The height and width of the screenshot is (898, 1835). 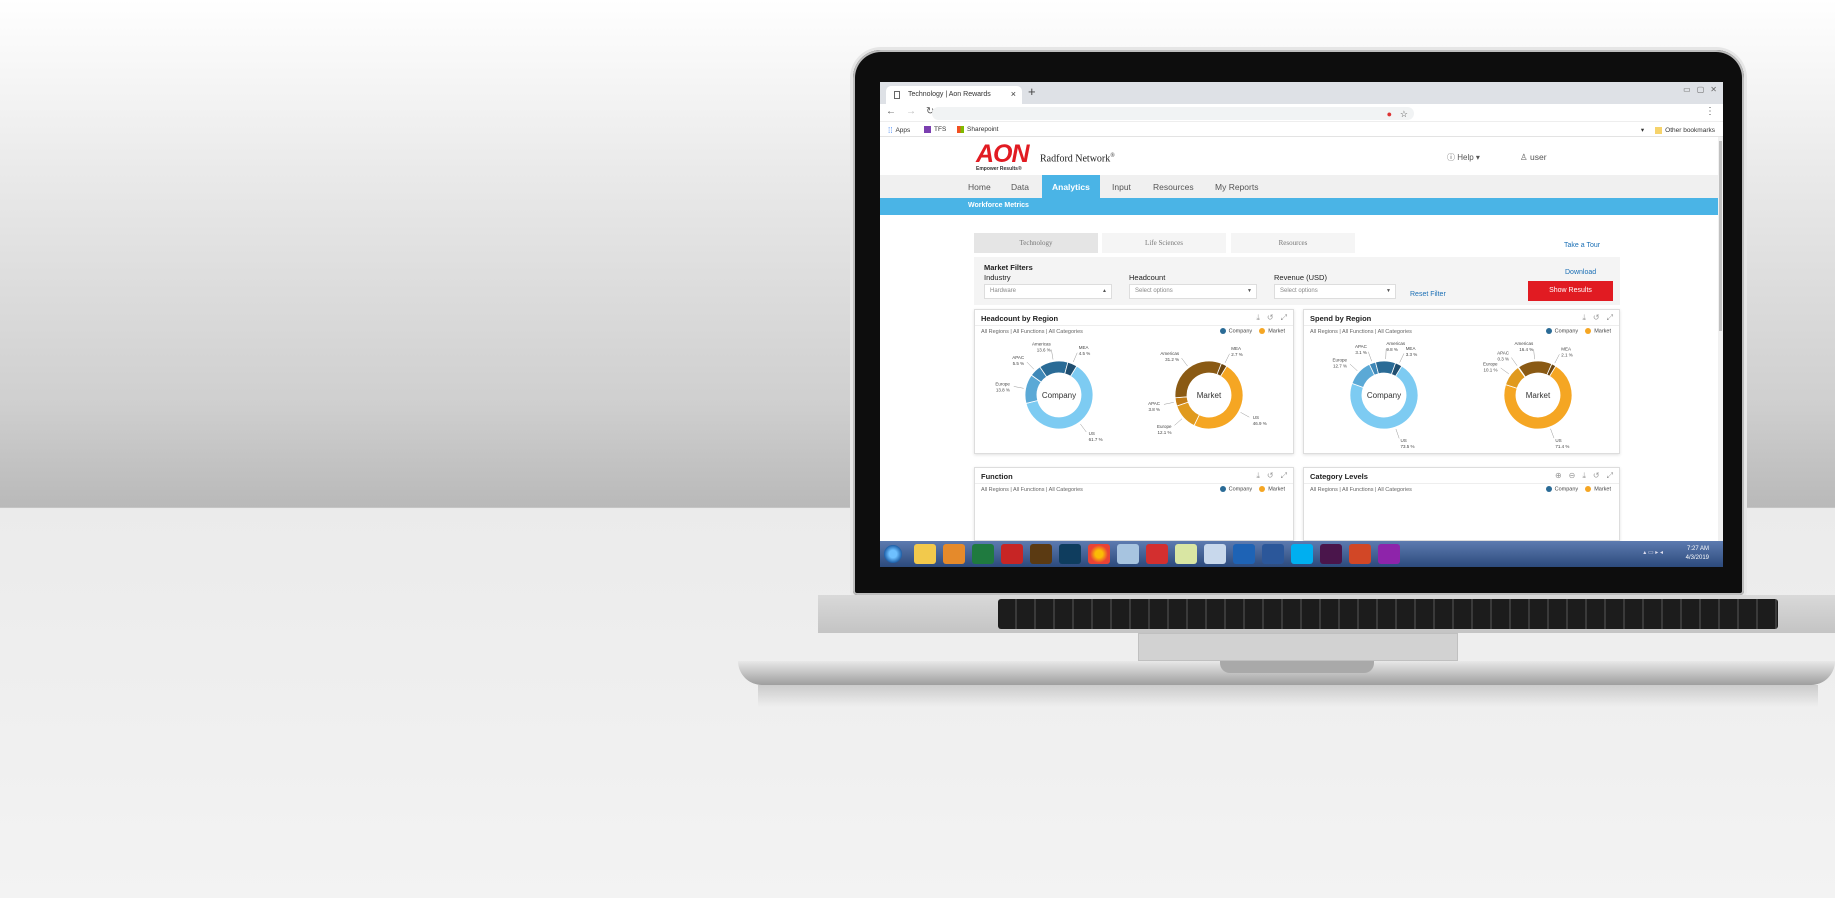 What do you see at coordinates (1193, 291) in the screenshot?
I see `headcount-select: Select options ▼` at bounding box center [1193, 291].